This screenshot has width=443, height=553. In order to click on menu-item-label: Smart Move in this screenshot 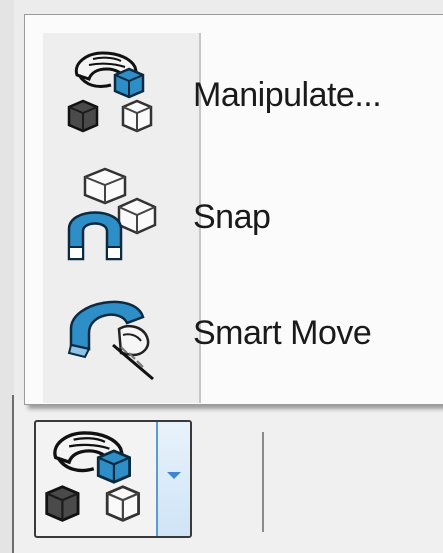, I will do `click(282, 333)`.